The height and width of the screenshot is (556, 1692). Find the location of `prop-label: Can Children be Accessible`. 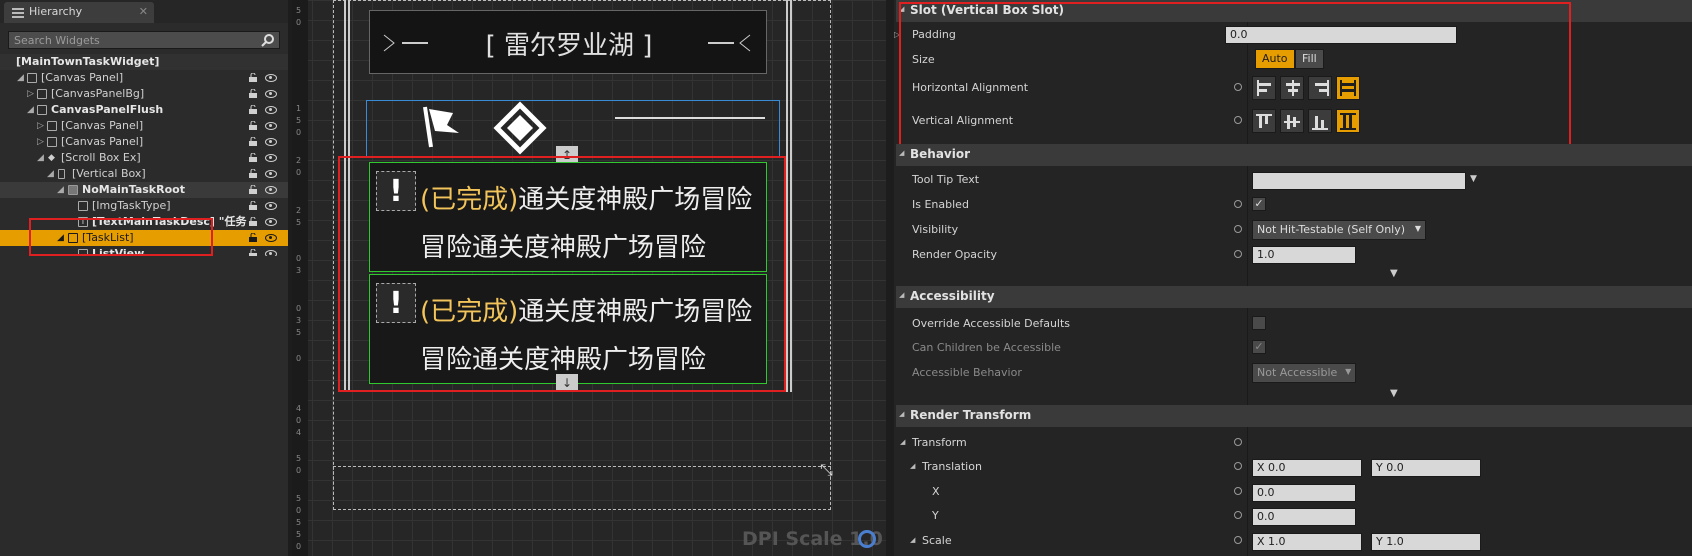

prop-label: Can Children be Accessible is located at coordinates (986, 347).